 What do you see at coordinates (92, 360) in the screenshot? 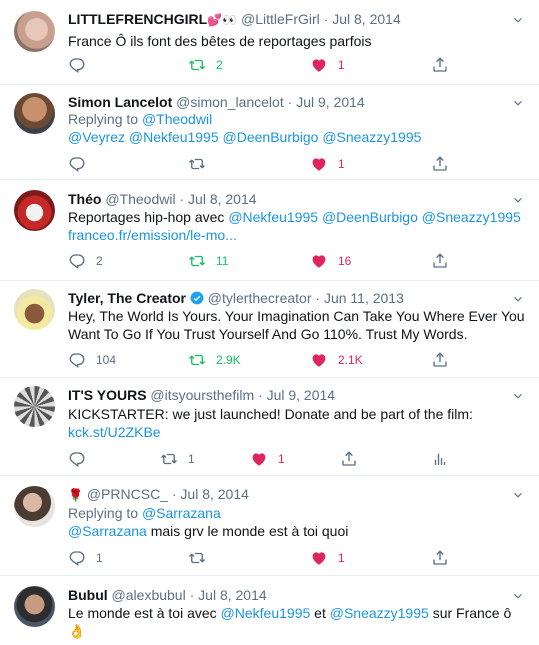
I see `reply-button: 104` at bounding box center [92, 360].